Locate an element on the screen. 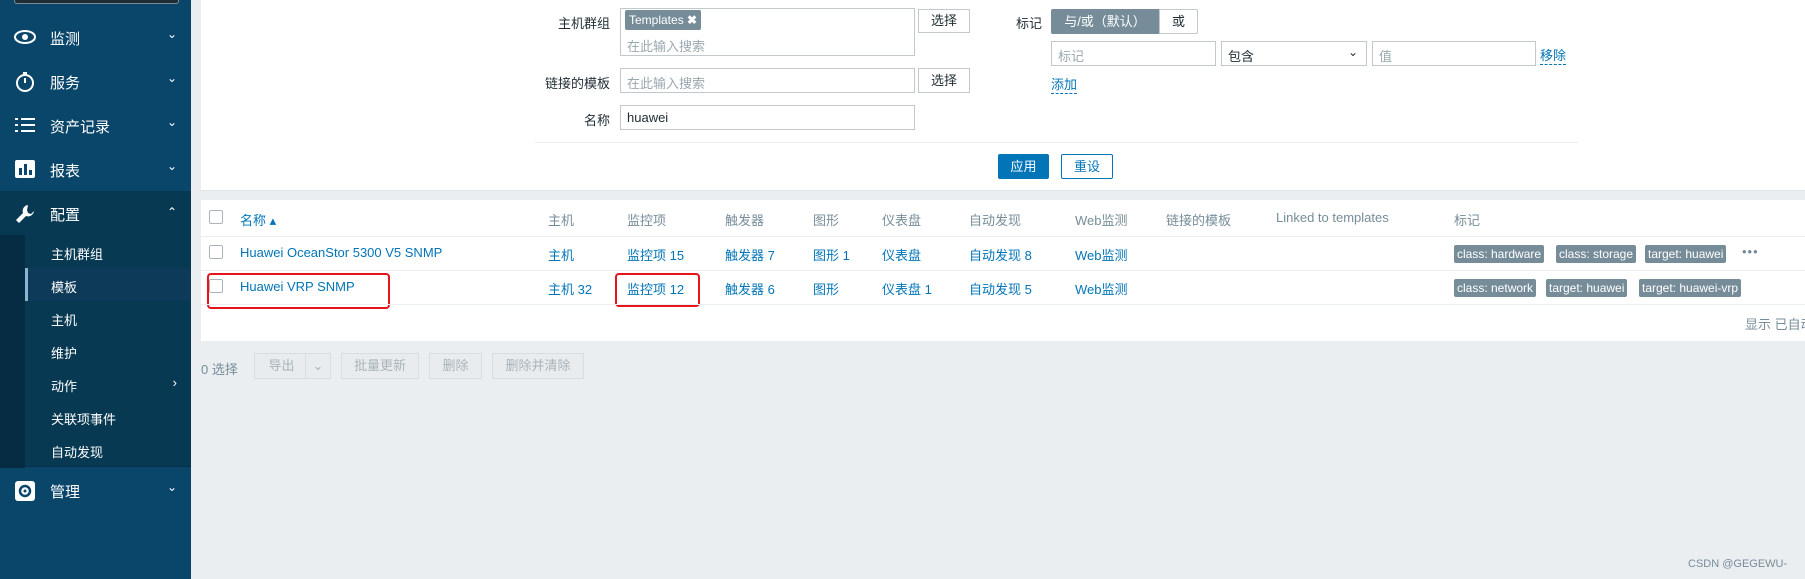 This screenshot has width=1805, height=579. discovery-link: 自动发现 5 is located at coordinates (1000, 288).